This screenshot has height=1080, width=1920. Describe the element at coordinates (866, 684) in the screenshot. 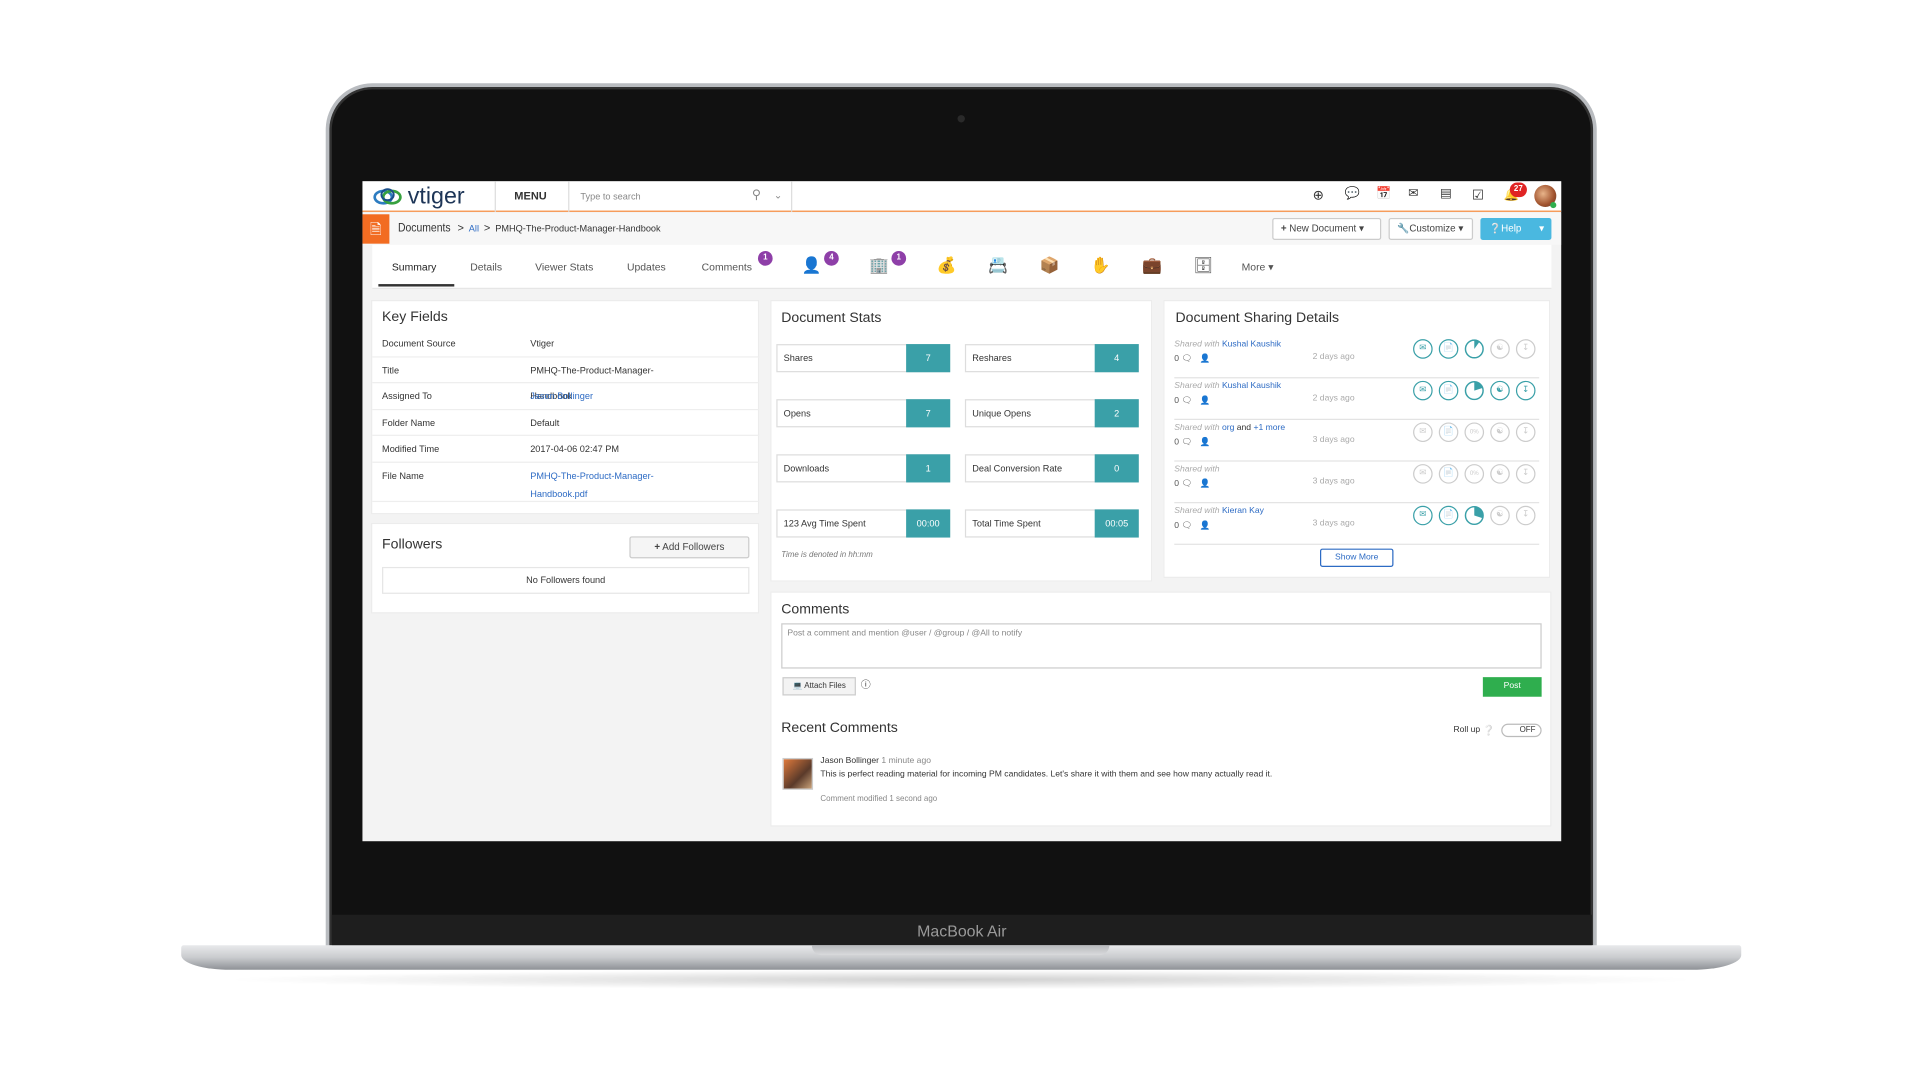

I see `info-icon: ⓘ` at that location.